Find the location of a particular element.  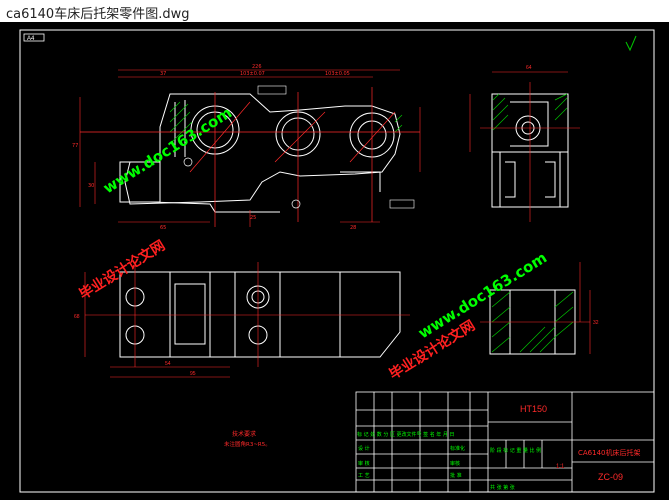

scale-label: 1:1 is located at coordinates (560, 467).